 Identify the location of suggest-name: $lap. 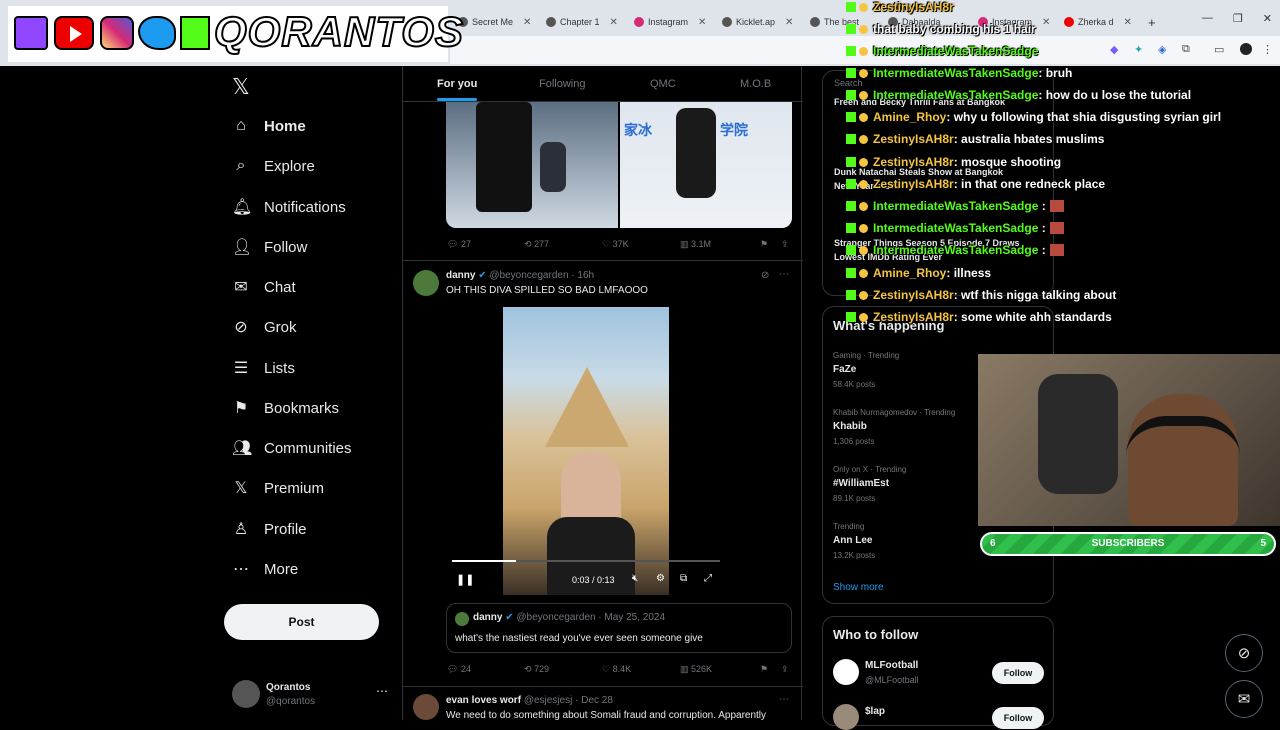
(875, 711).